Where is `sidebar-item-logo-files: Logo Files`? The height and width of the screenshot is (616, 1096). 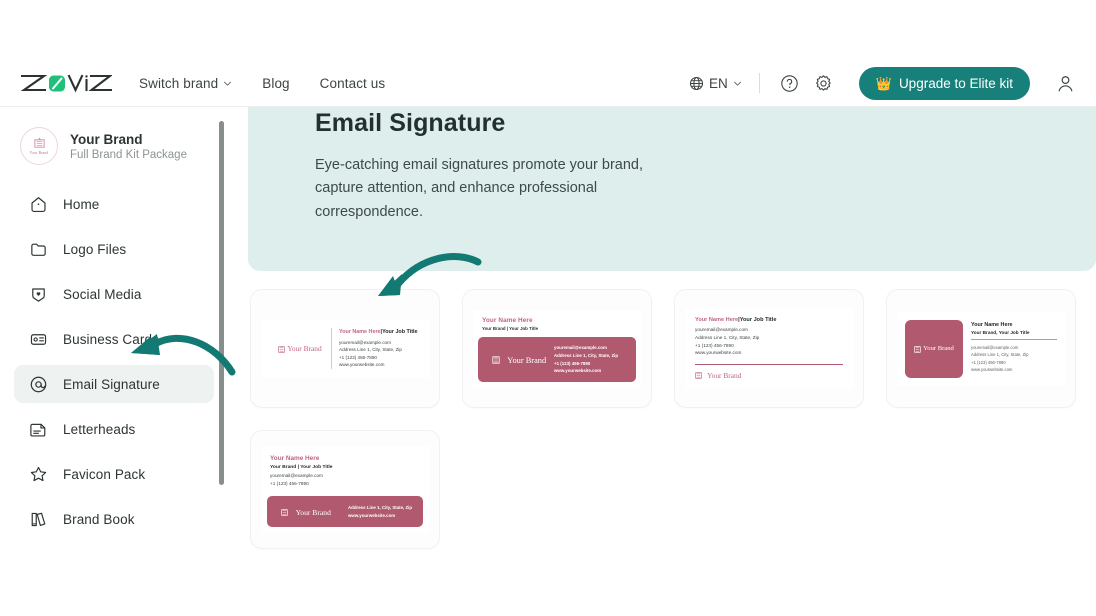
sidebar-item-logo-files: Logo Files is located at coordinates (114, 249).